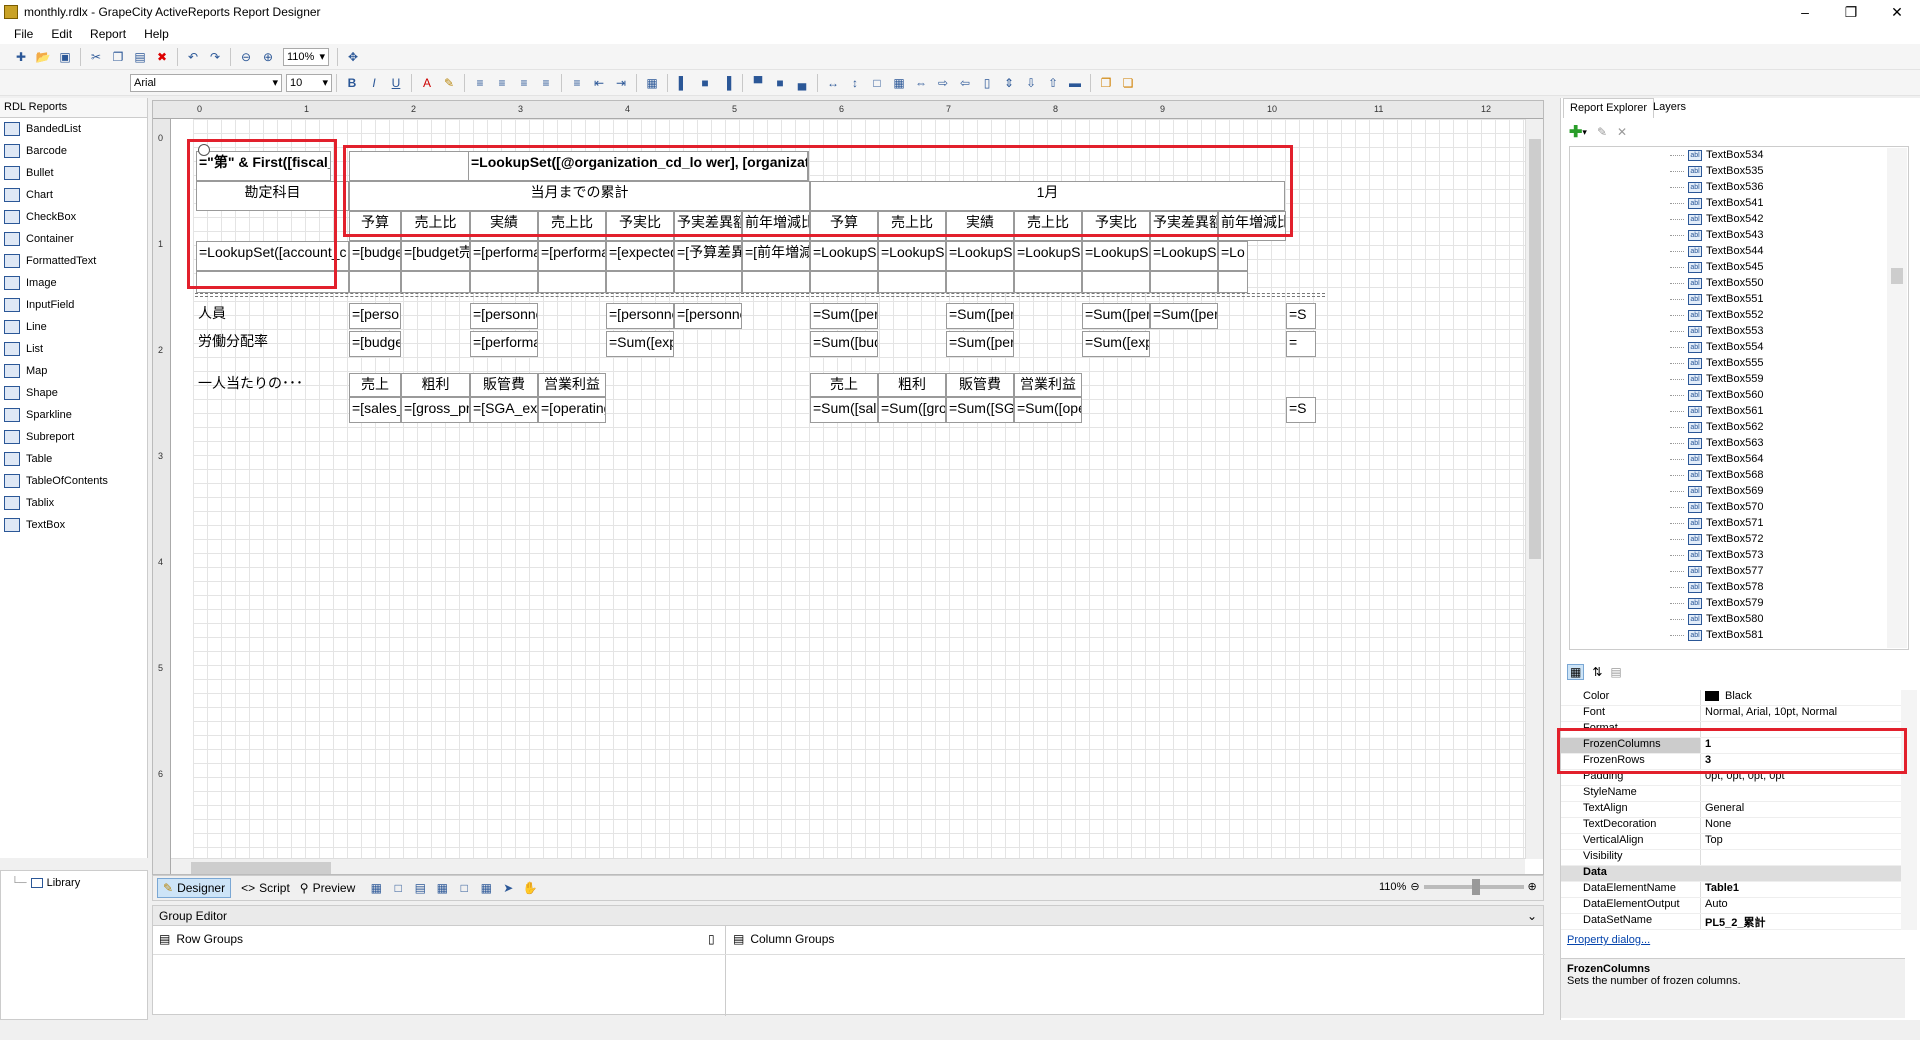 The height and width of the screenshot is (1040, 1920). What do you see at coordinates (204, 150) in the screenshot?
I see `table-handle` at bounding box center [204, 150].